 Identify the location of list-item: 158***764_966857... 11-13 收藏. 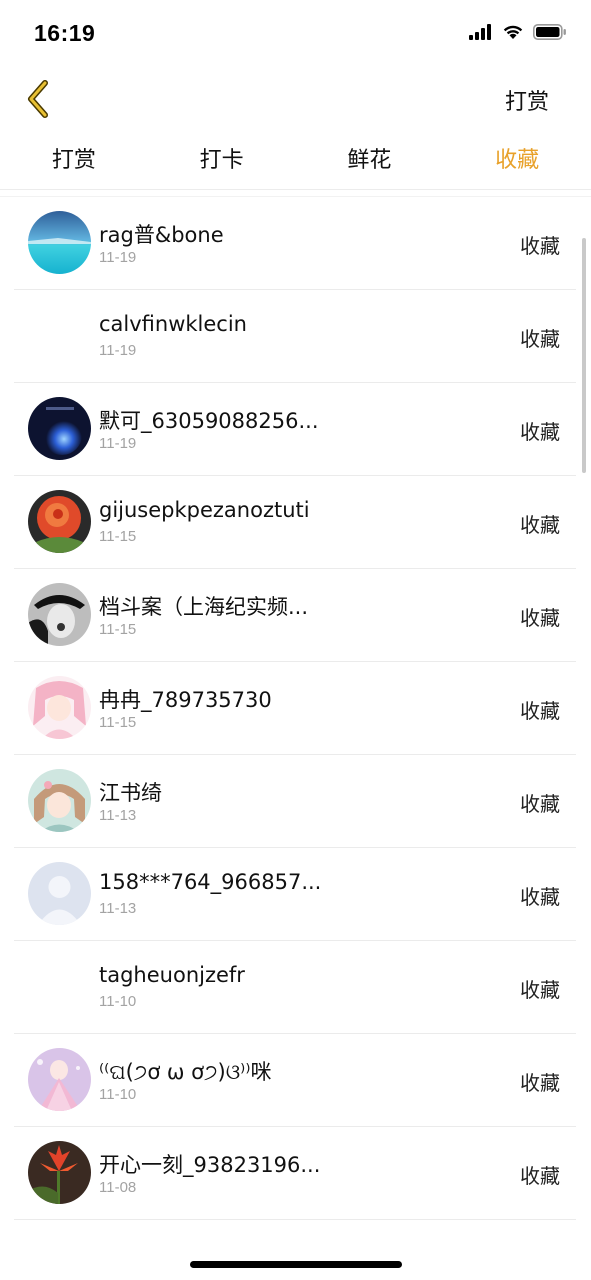
(295, 894).